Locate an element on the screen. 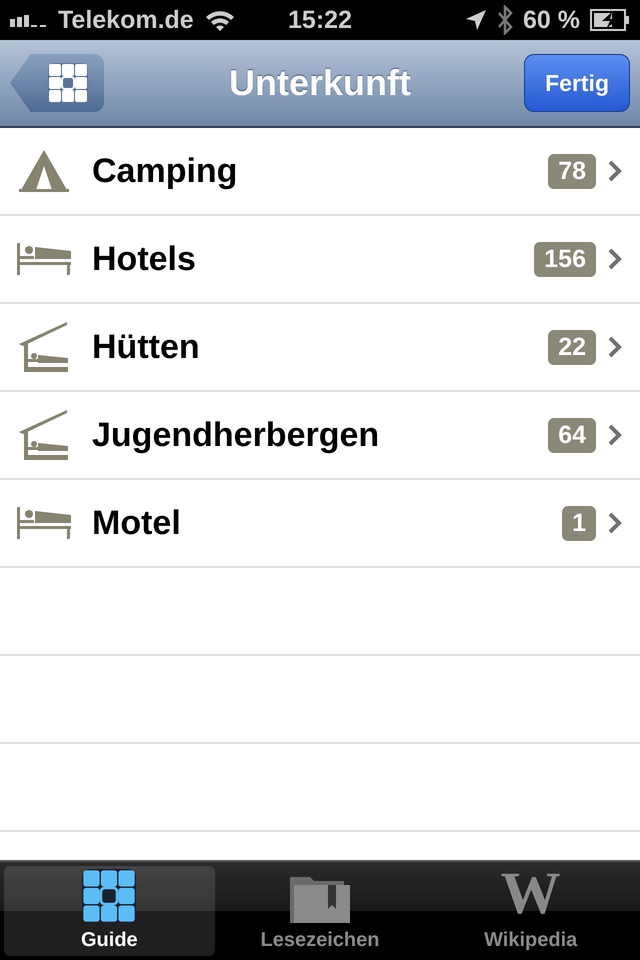 The width and height of the screenshot is (640, 960). item-label: Jugendherbergen is located at coordinates (236, 435).